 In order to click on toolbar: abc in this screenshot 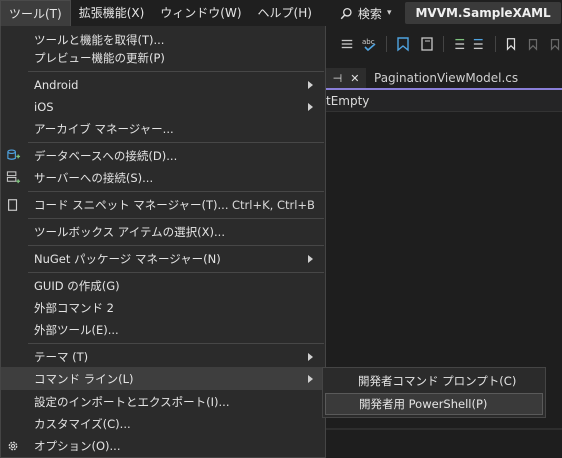, I will do `click(444, 44)`.